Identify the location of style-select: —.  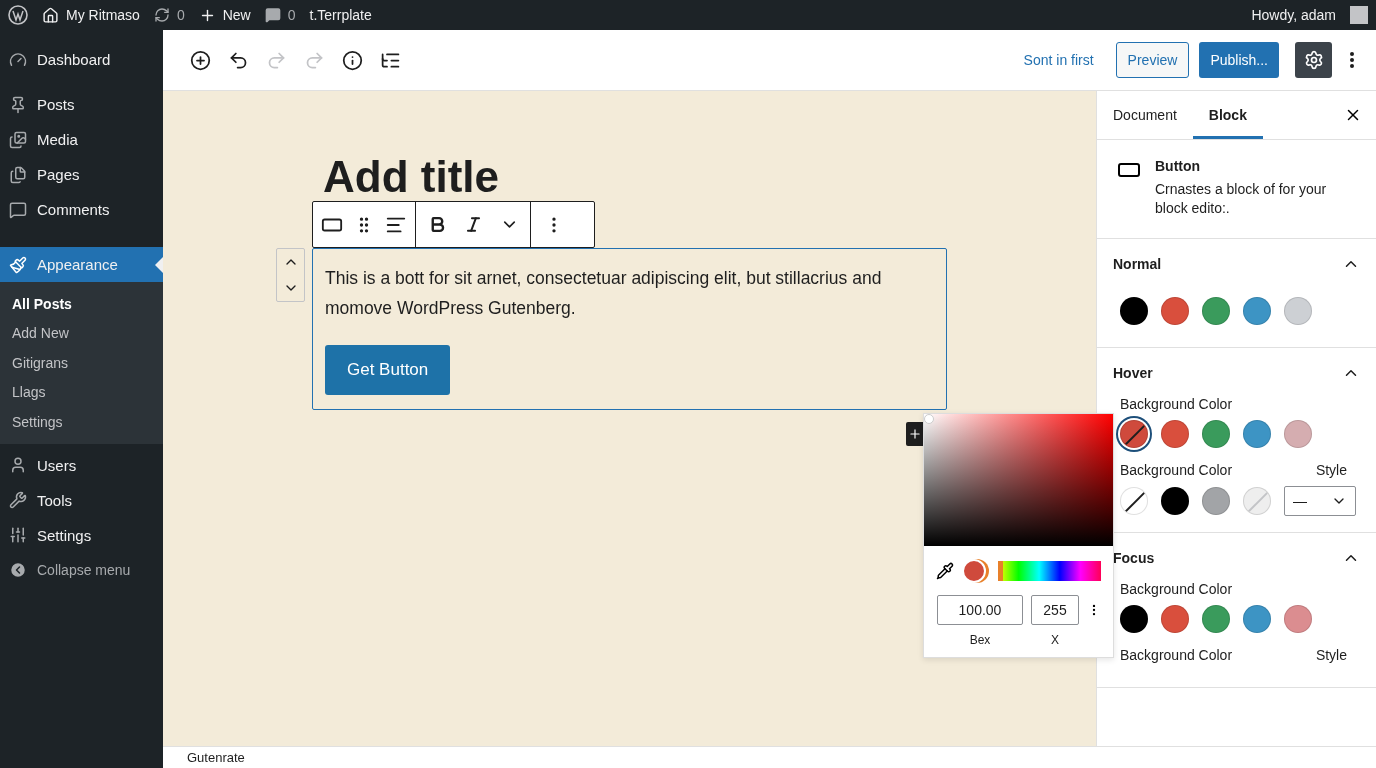
(1320, 501).